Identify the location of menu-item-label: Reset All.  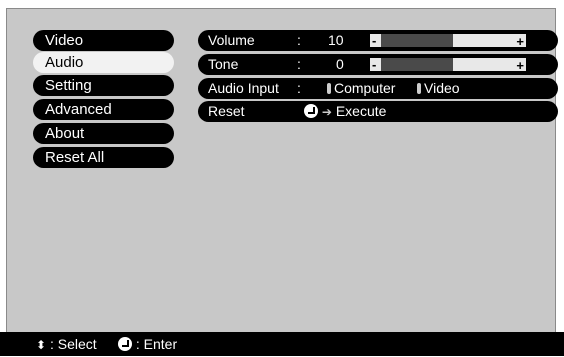
(74, 157).